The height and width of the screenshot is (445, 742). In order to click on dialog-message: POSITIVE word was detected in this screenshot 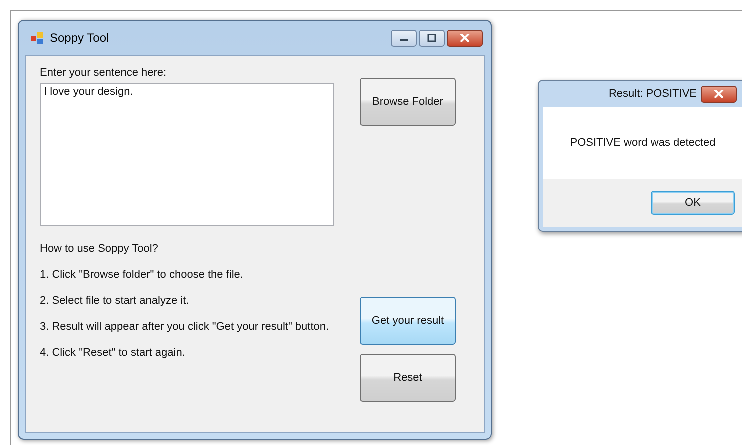, I will do `click(643, 143)`.